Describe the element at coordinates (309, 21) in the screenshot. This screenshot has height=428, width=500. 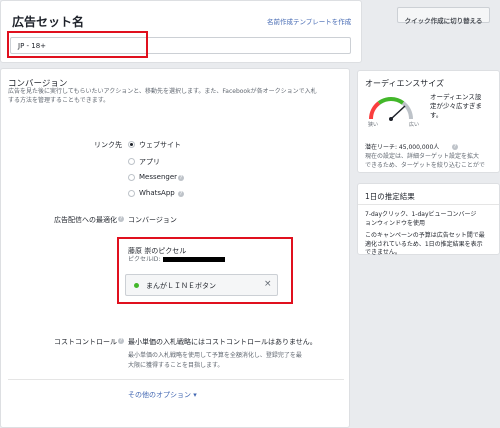
I see `create-name-template-link: 名前作成テンプレートを作成` at that location.